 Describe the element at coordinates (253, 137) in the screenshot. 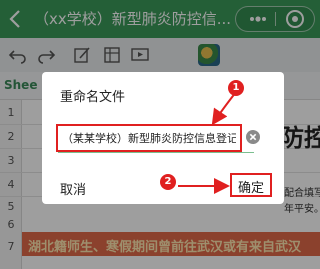

I see `clear-icon` at that location.